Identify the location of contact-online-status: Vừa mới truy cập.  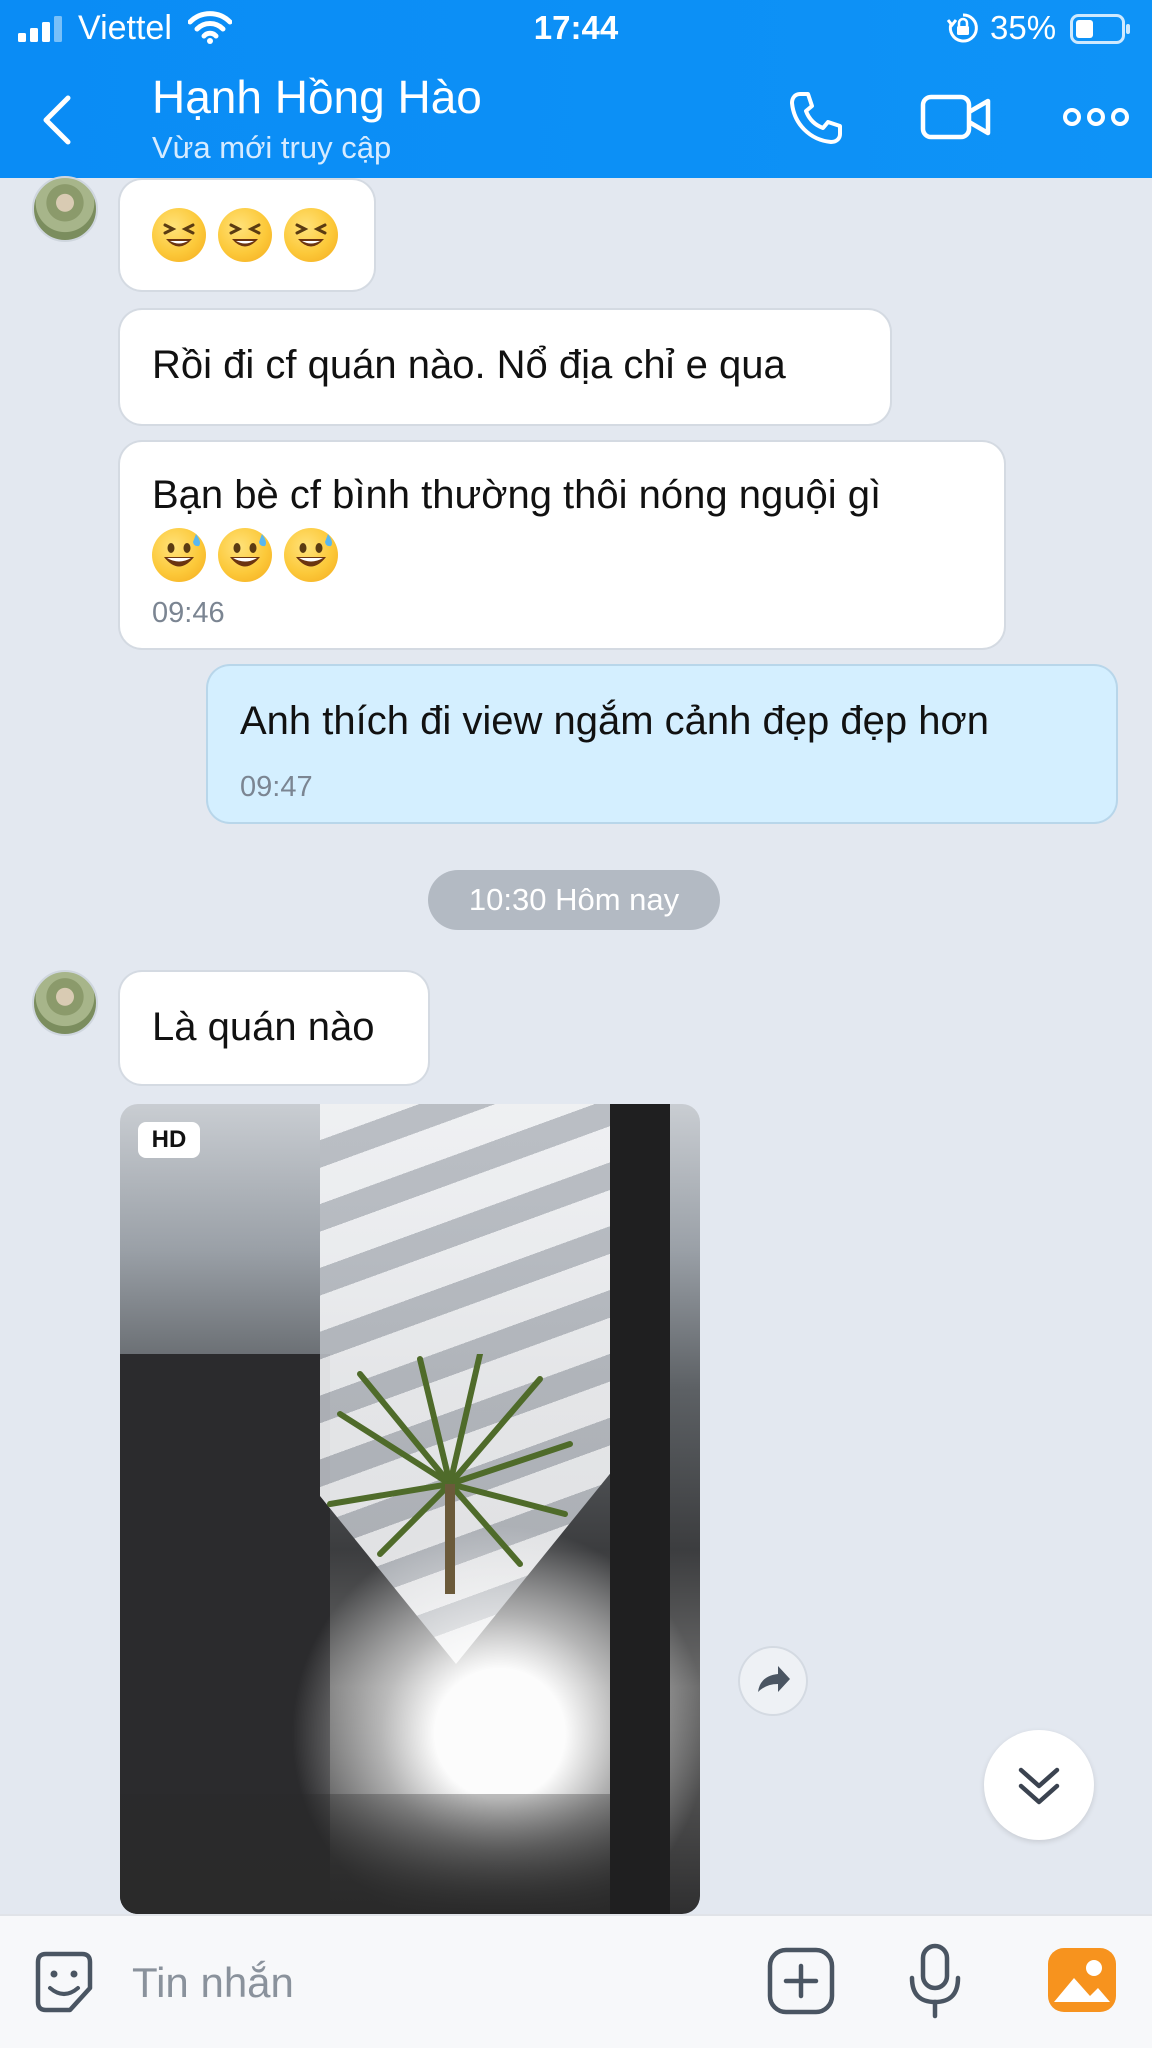
(272, 147).